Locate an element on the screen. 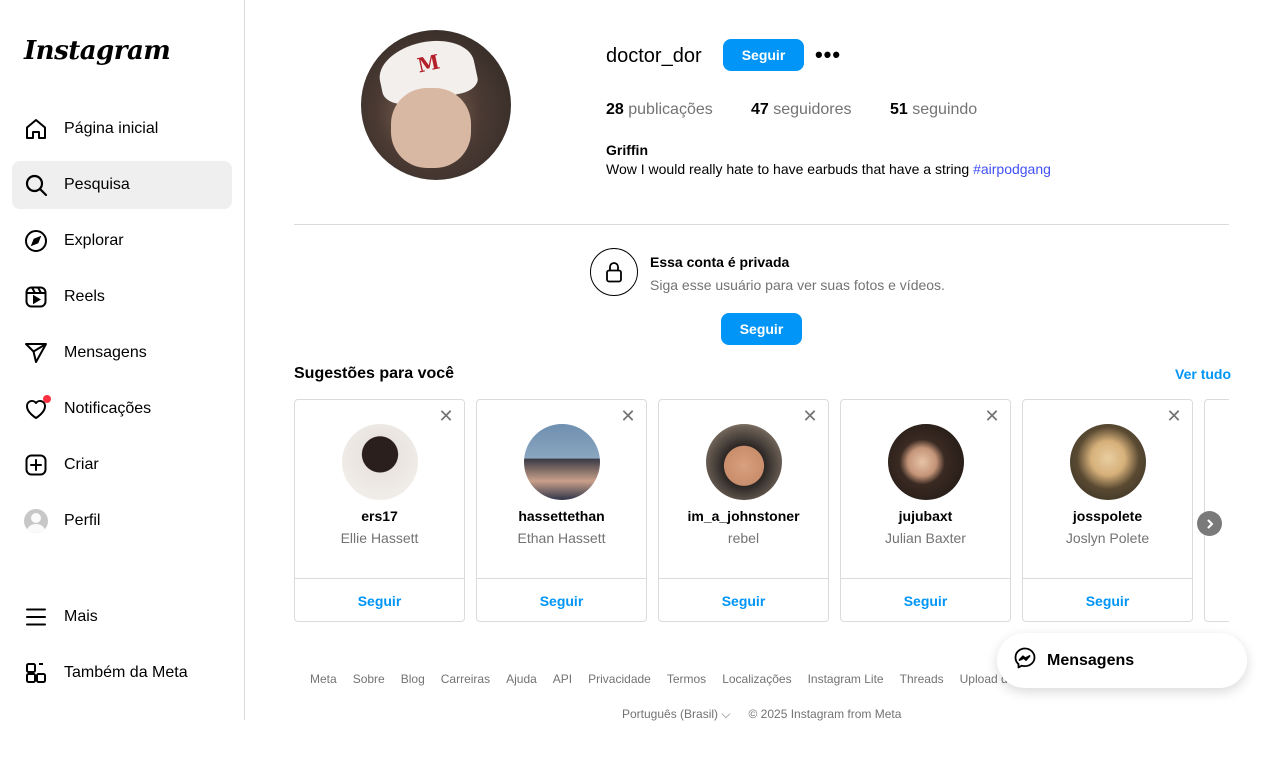 The width and height of the screenshot is (1265, 784). footer-link: Carreiras is located at coordinates (465, 679).